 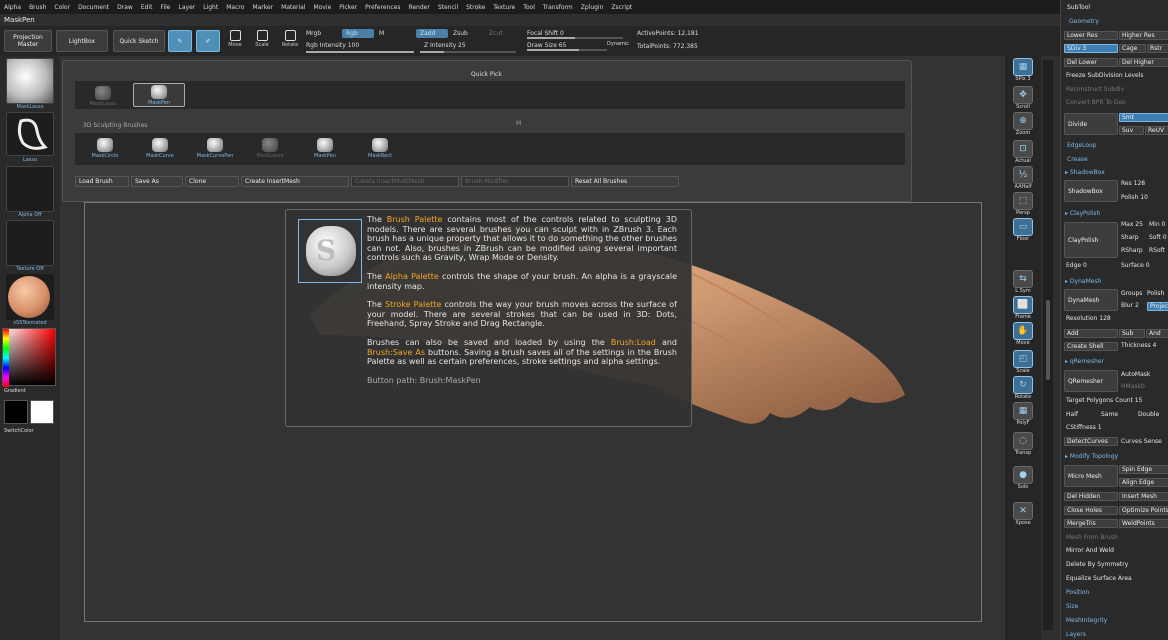 I want to click on dynamesh-button: DynaMesh, so click(x=1091, y=300).